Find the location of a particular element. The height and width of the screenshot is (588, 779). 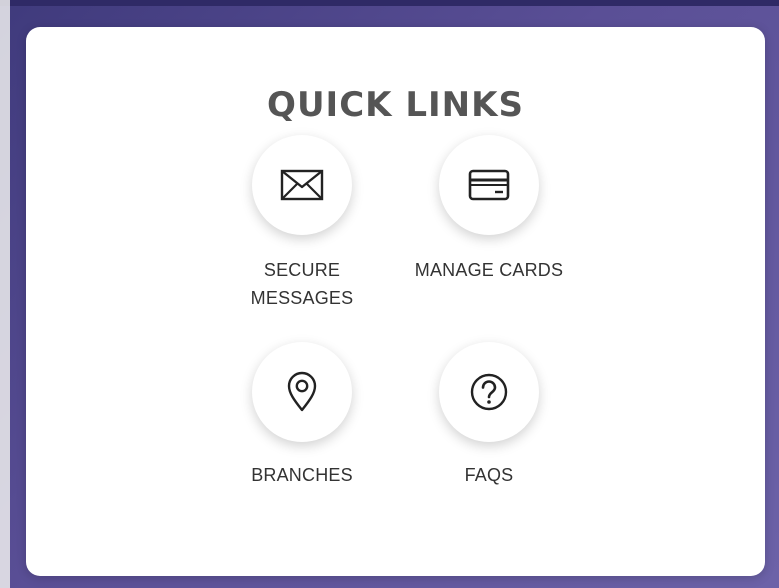

left-edge-panel is located at coordinates (5, 294).